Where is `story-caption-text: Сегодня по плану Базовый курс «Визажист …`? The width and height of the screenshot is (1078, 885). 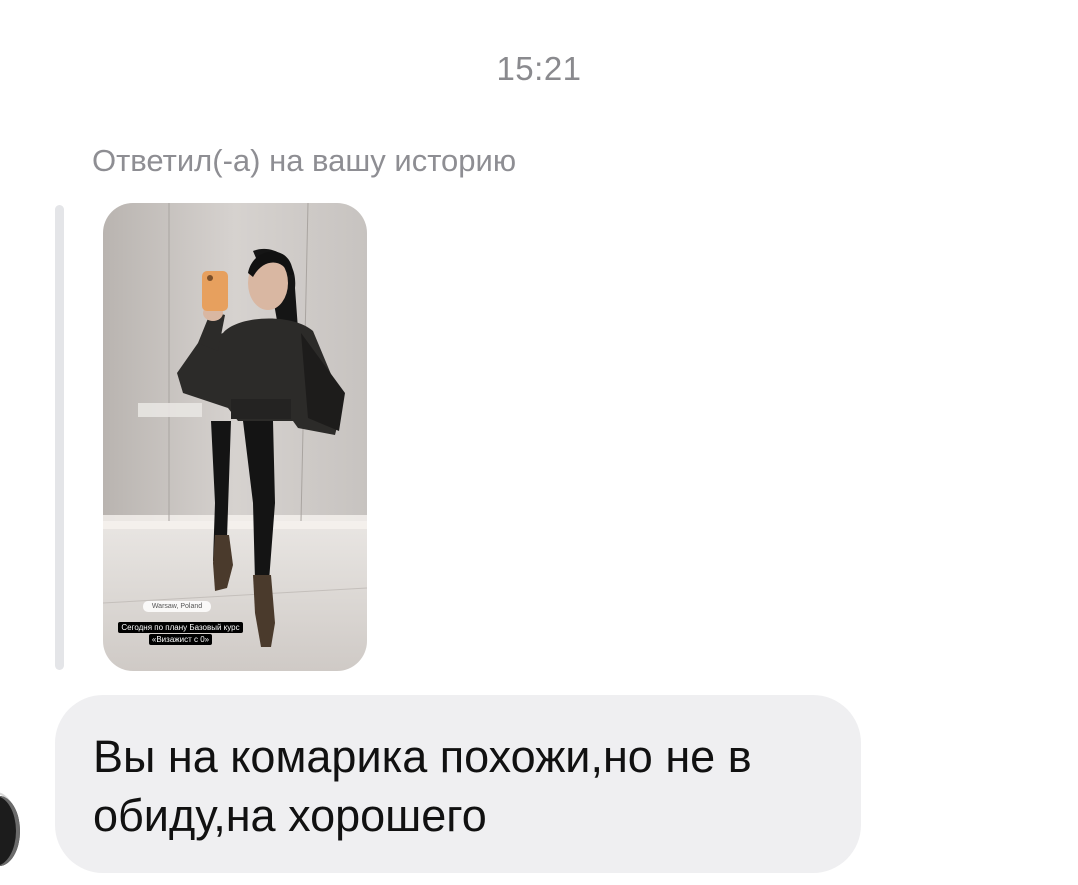
story-caption-text: Сегодня по плану Базовый курс «Визажист … is located at coordinates (180, 633).